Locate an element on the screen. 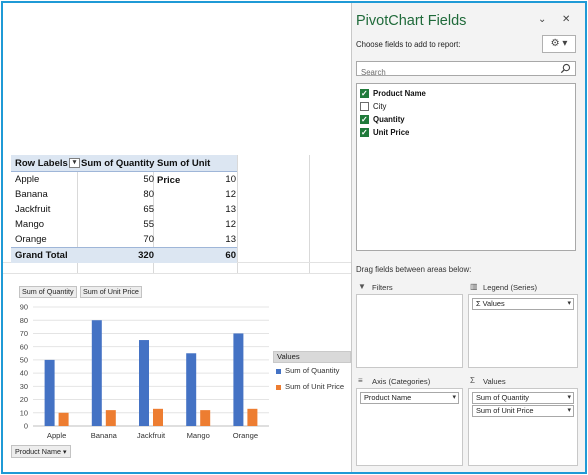 The width and height of the screenshot is (588, 475). pivot-row: Mango 55 12 is located at coordinates (124, 224).